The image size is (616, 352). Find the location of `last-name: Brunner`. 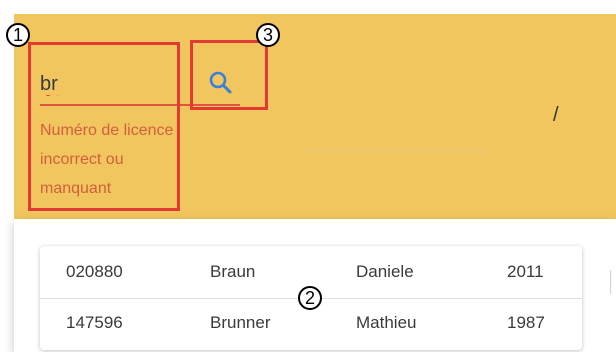

last-name: Brunner is located at coordinates (240, 322).